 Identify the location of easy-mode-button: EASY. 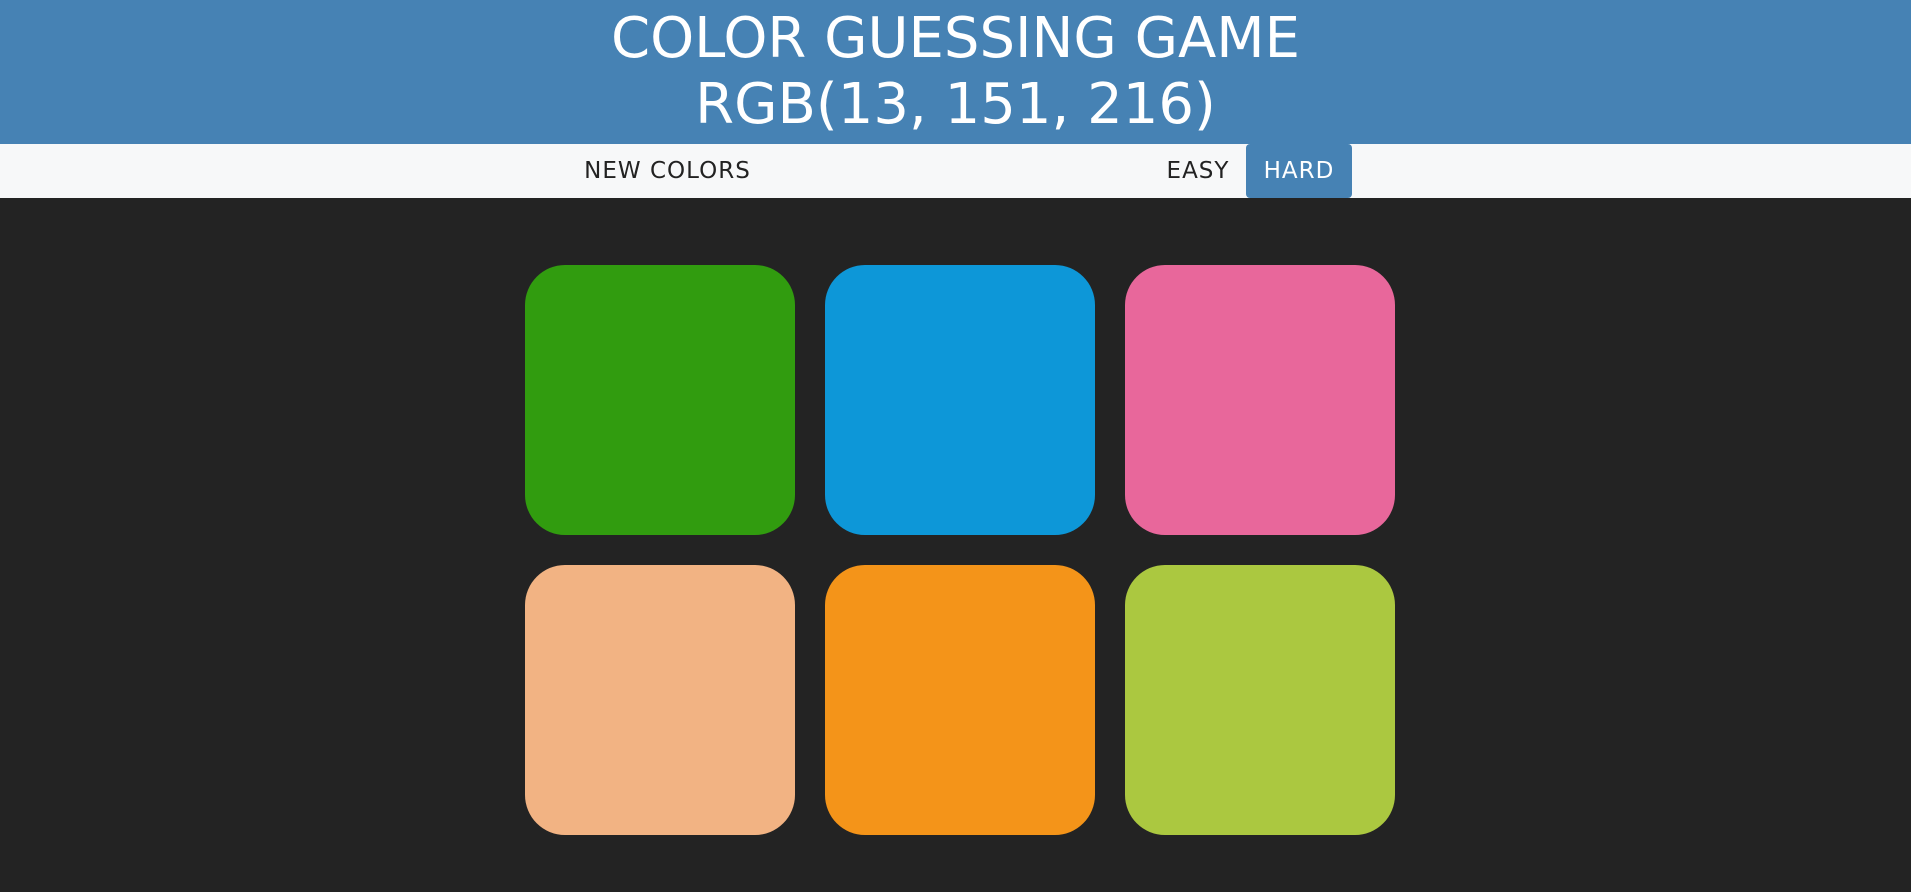
(1198, 171).